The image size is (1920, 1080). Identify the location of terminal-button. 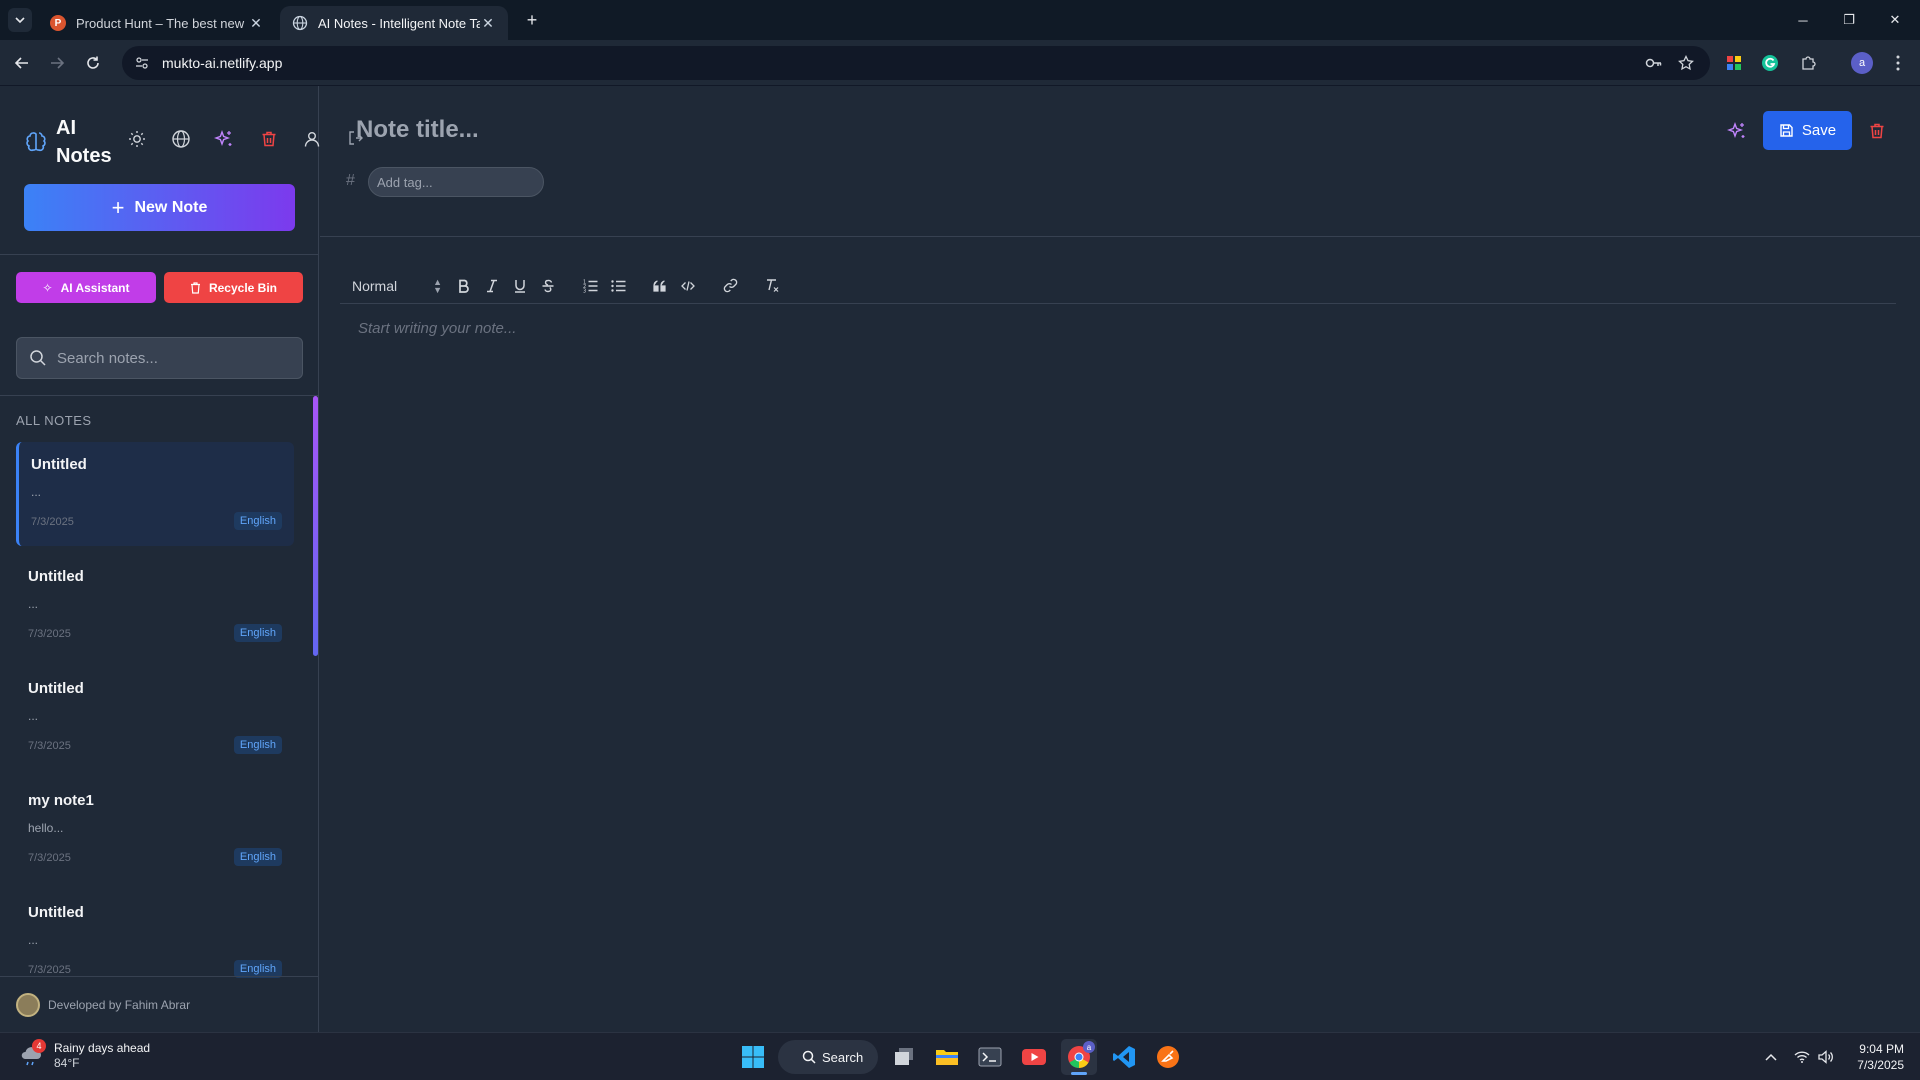
(990, 1057).